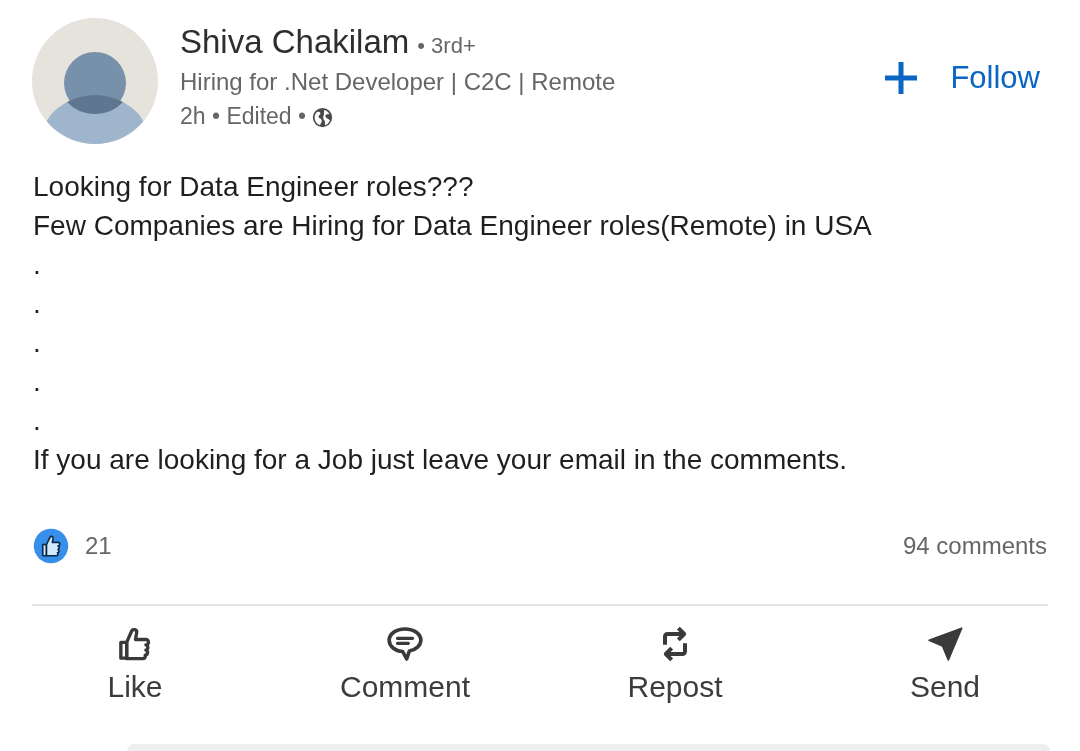  What do you see at coordinates (405, 644) in the screenshot?
I see `speech-bubble-icon` at bounding box center [405, 644].